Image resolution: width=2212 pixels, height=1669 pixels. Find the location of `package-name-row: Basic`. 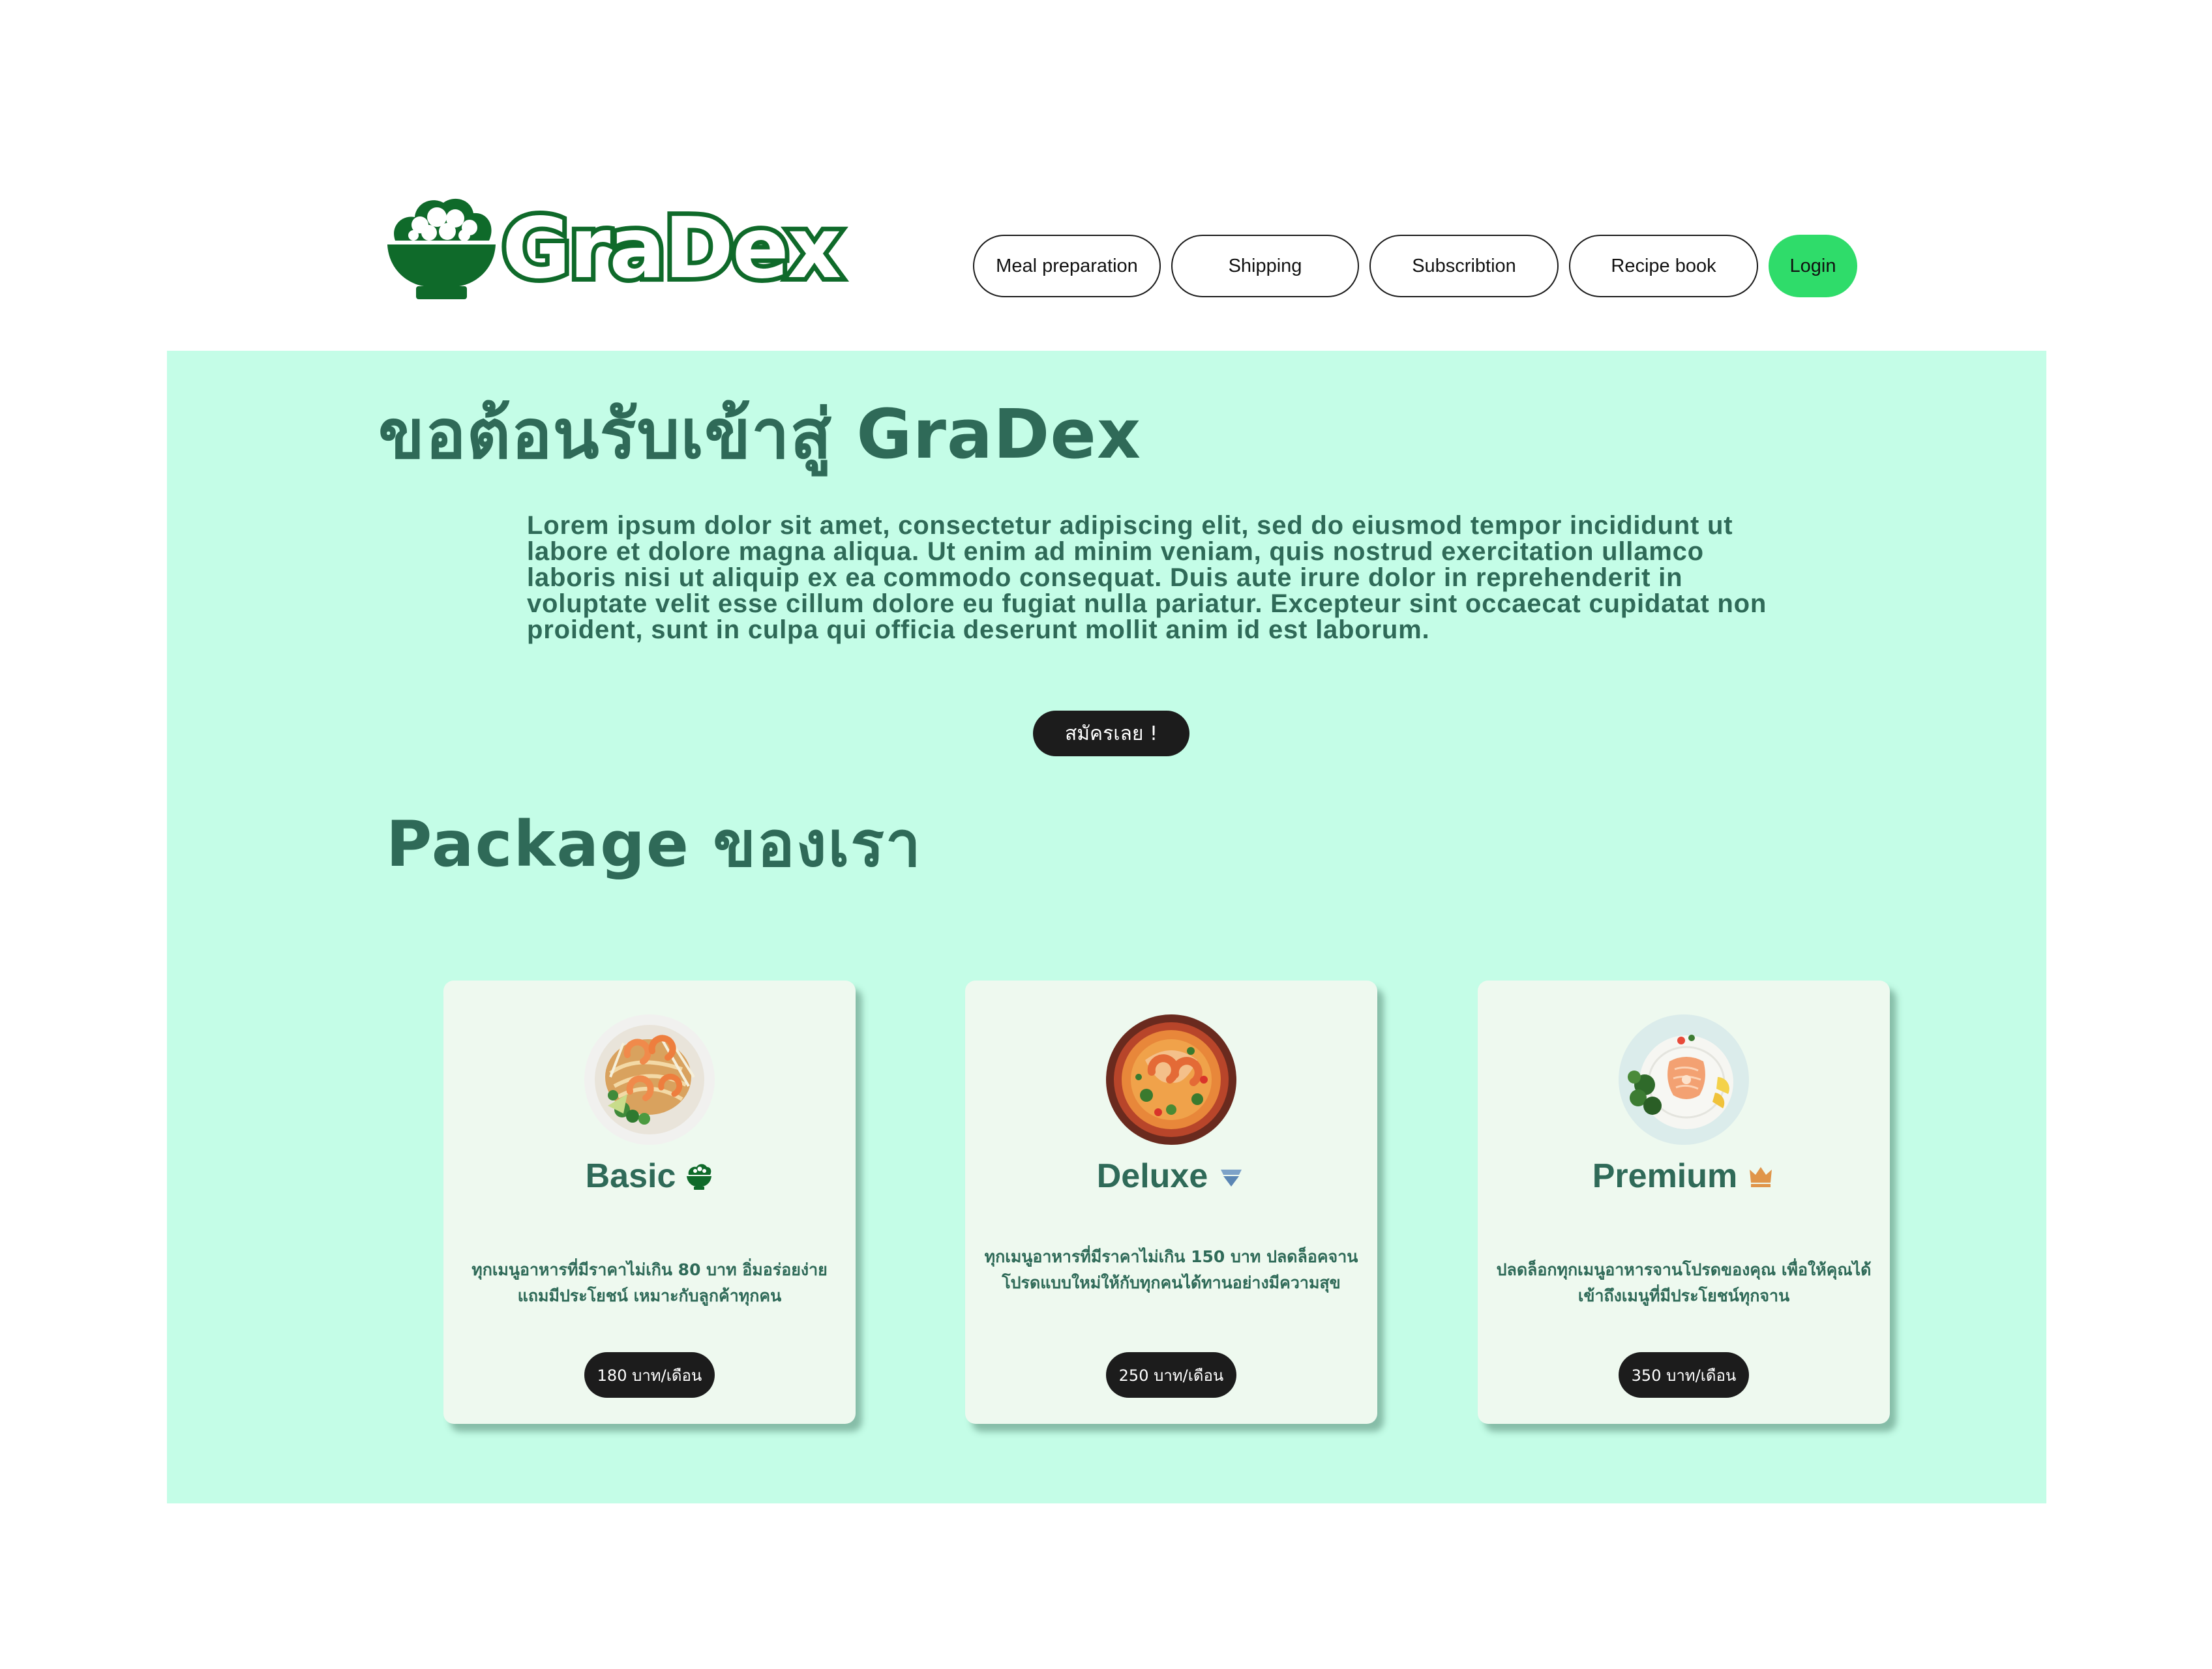

package-name-row: Basic is located at coordinates (650, 1176).